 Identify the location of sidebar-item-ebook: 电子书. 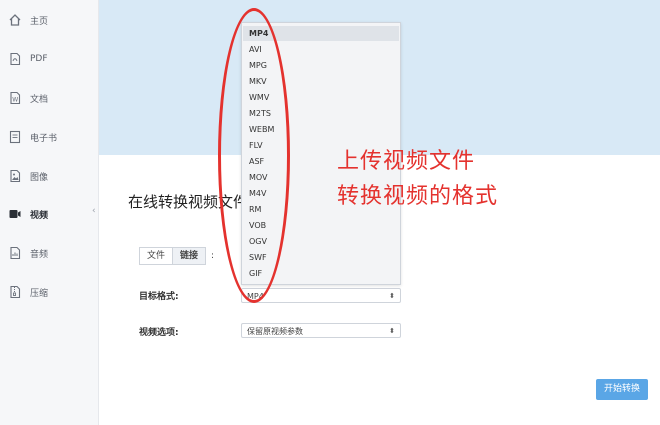
(49, 137).